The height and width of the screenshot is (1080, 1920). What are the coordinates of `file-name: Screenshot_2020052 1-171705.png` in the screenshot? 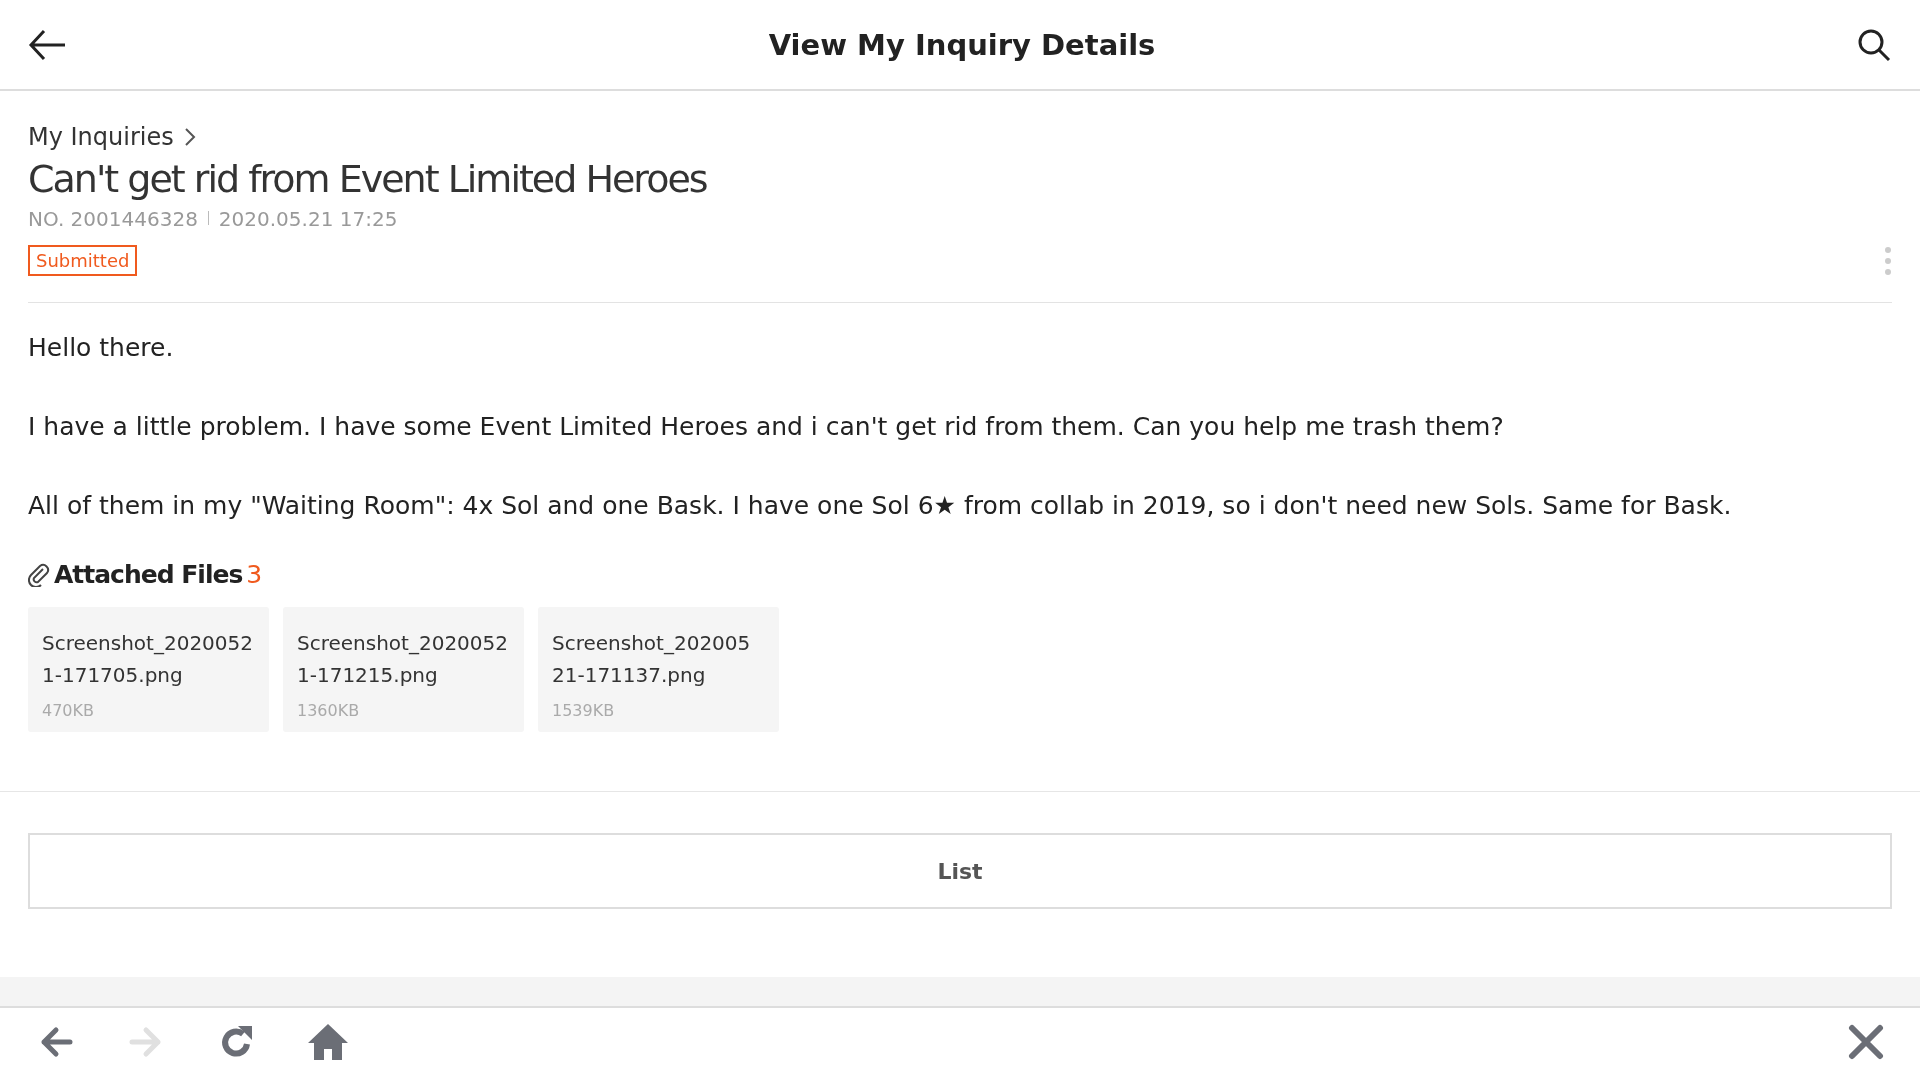 It's located at (148, 659).